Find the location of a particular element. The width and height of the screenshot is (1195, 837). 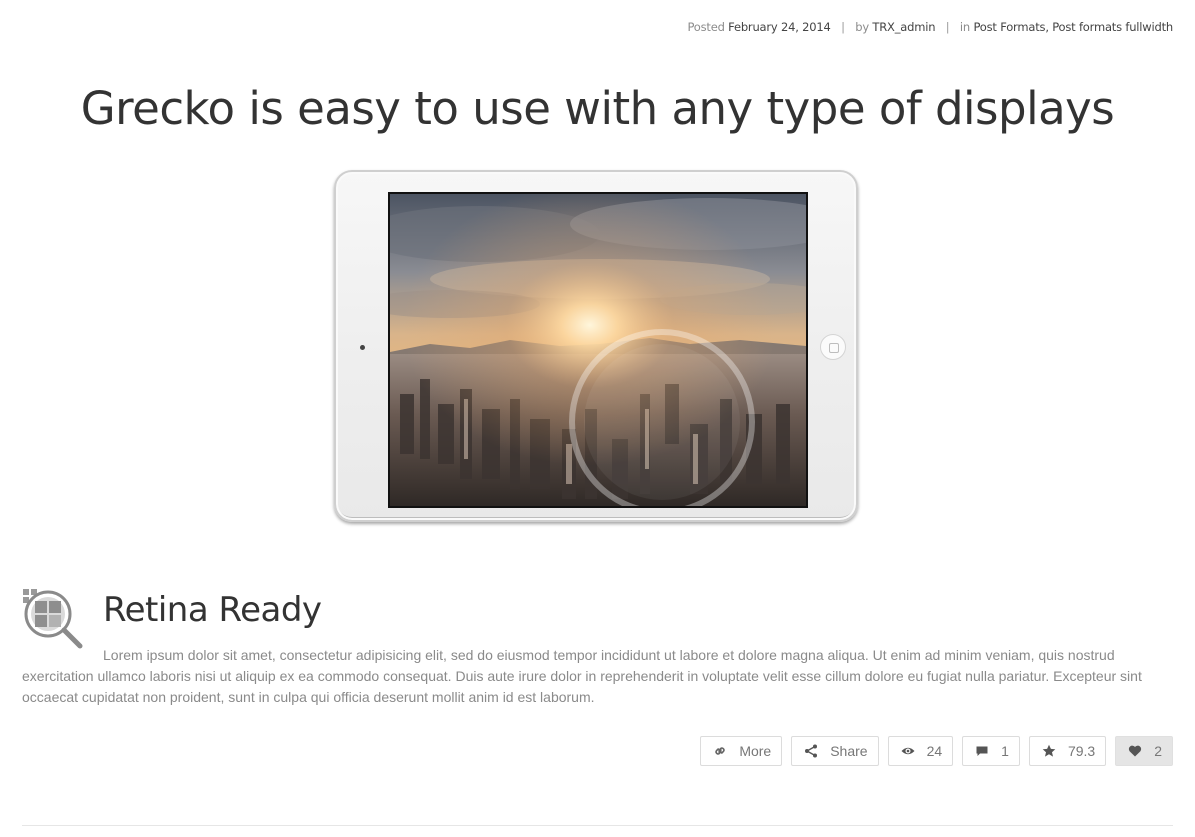

categories-link: Post Formats, Post formats fullwidth is located at coordinates (1073, 27).